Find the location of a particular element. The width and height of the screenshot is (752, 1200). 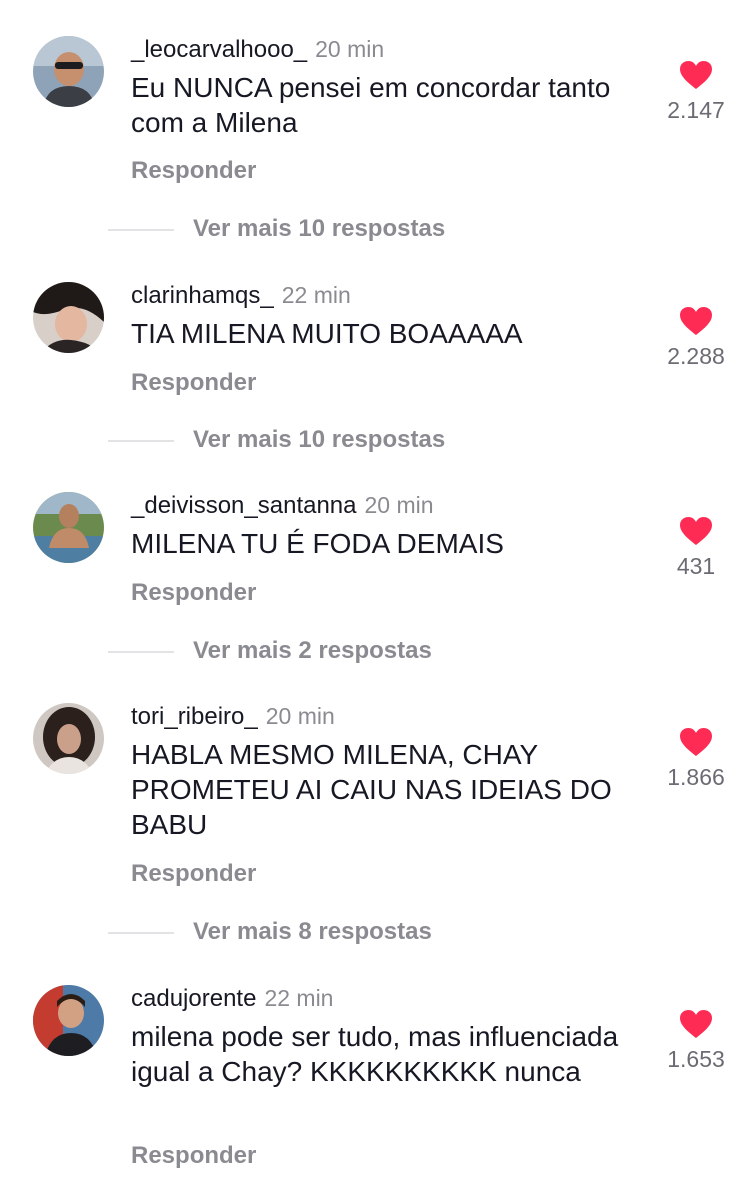

like-count: 1.653 is located at coordinates (696, 1059).